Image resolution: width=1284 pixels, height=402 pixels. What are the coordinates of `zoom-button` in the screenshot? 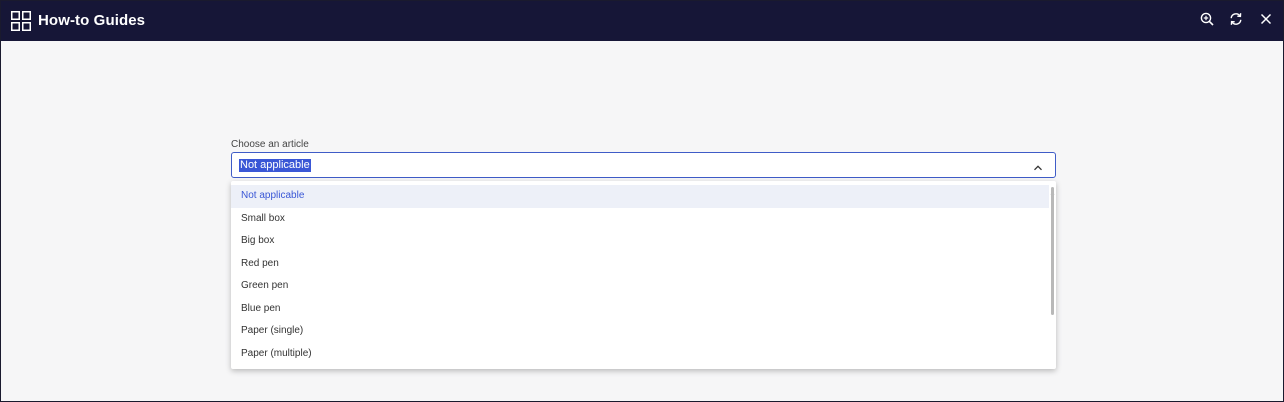 It's located at (1207, 21).